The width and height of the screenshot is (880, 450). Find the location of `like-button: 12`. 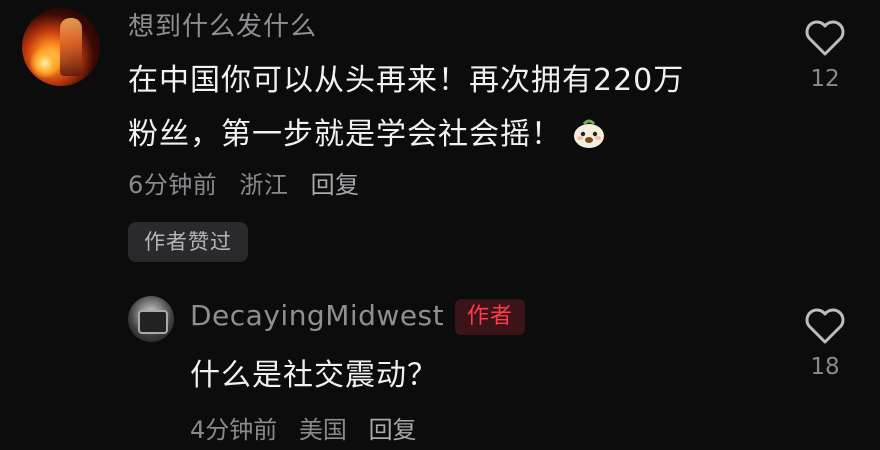

like-button: 12 is located at coordinates (825, 55).